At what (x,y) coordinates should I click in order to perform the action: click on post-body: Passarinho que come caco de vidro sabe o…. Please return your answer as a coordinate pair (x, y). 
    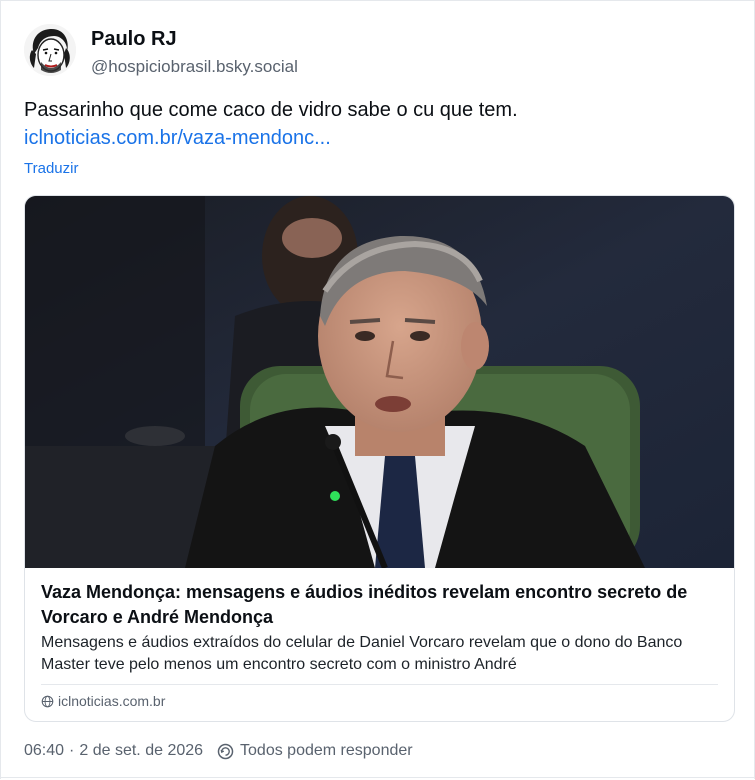
    Looking at the image, I should click on (374, 124).